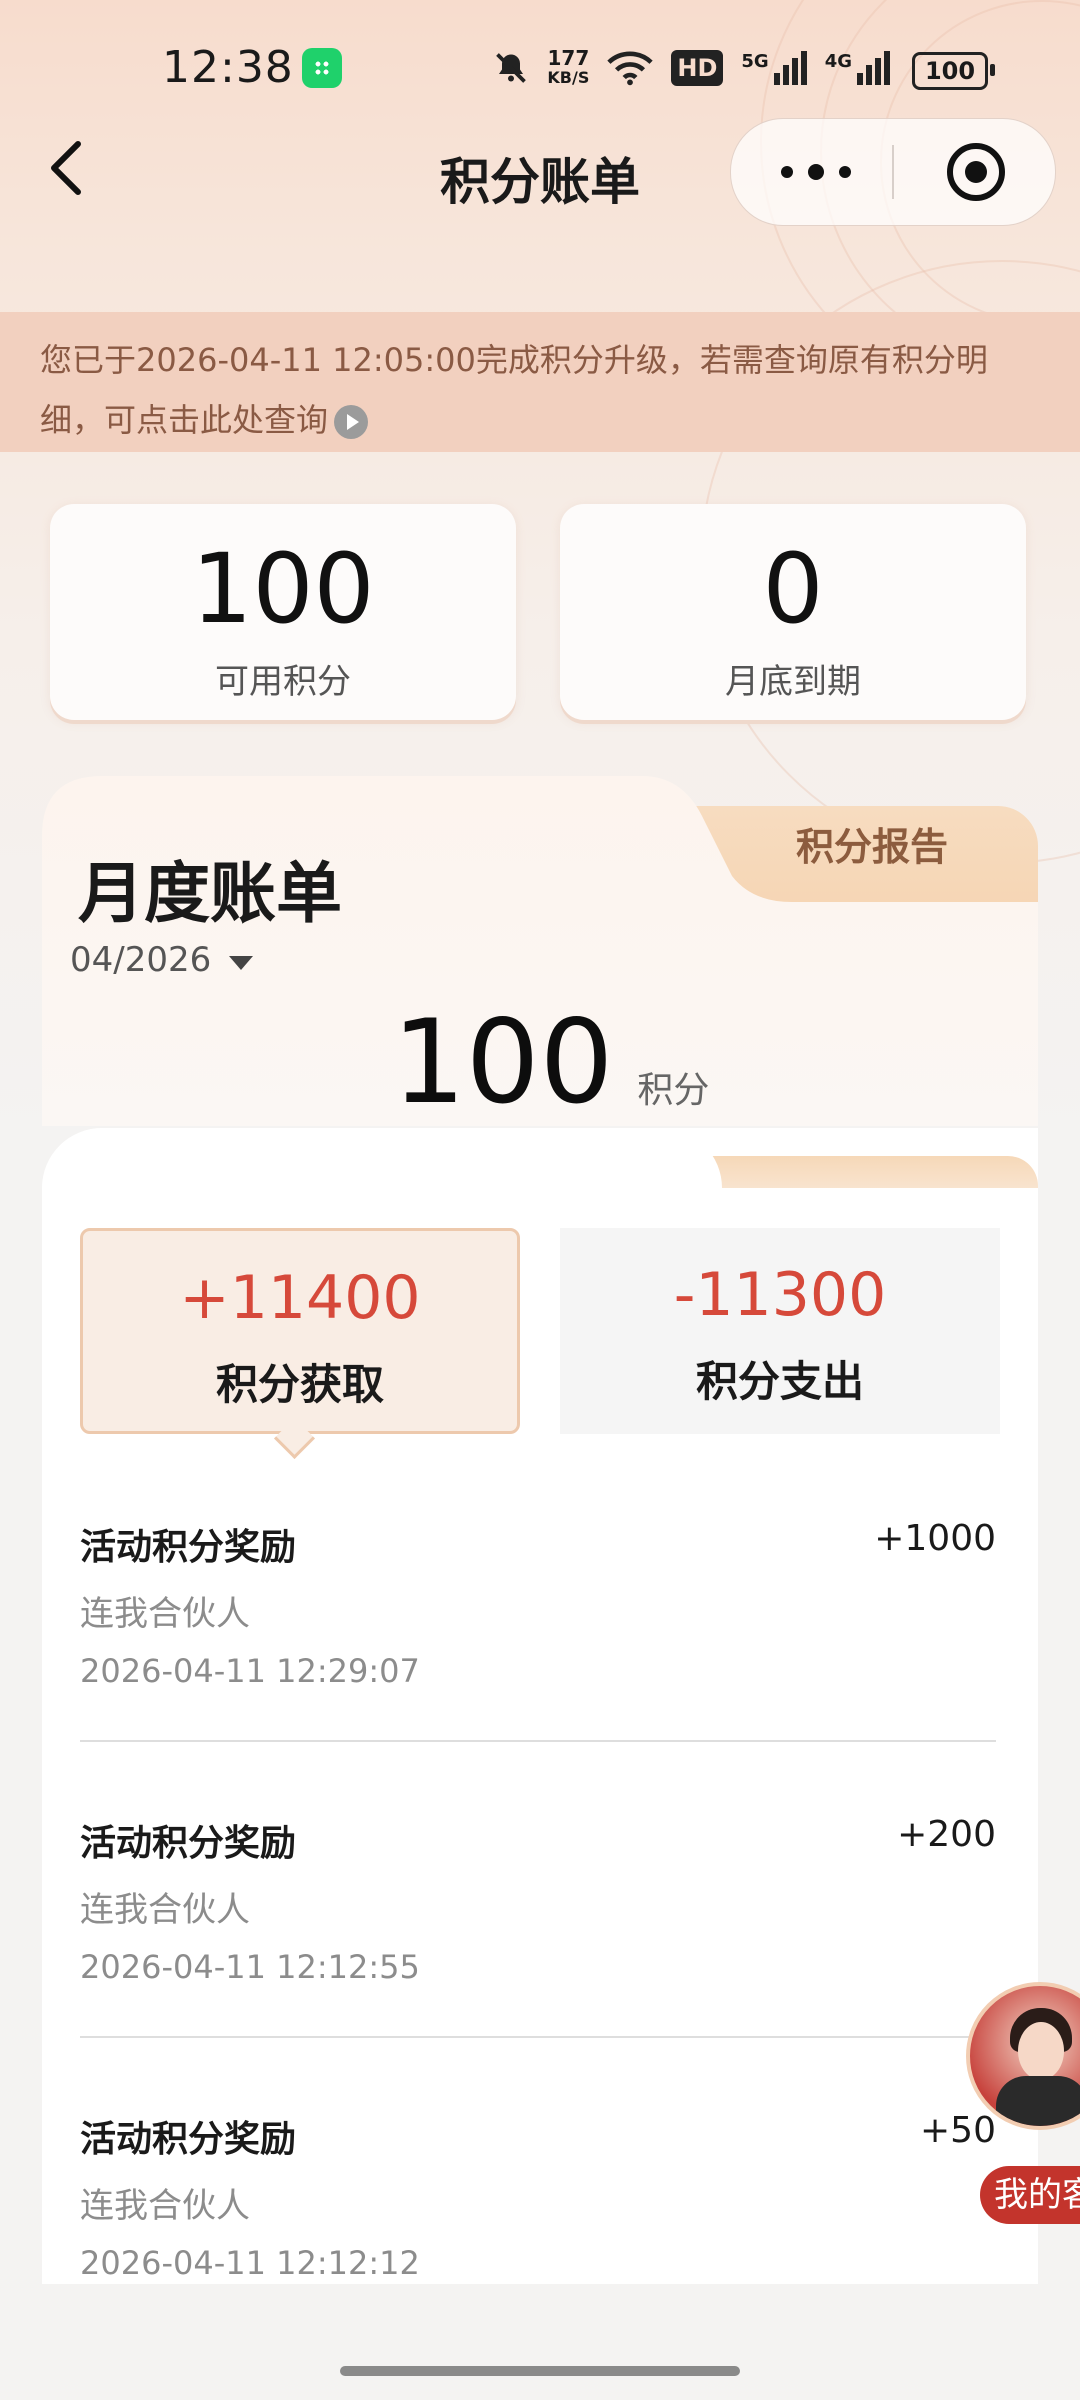 This screenshot has height=2400, width=1080. I want to click on monthly-total: 100 积分, so click(551, 1061).